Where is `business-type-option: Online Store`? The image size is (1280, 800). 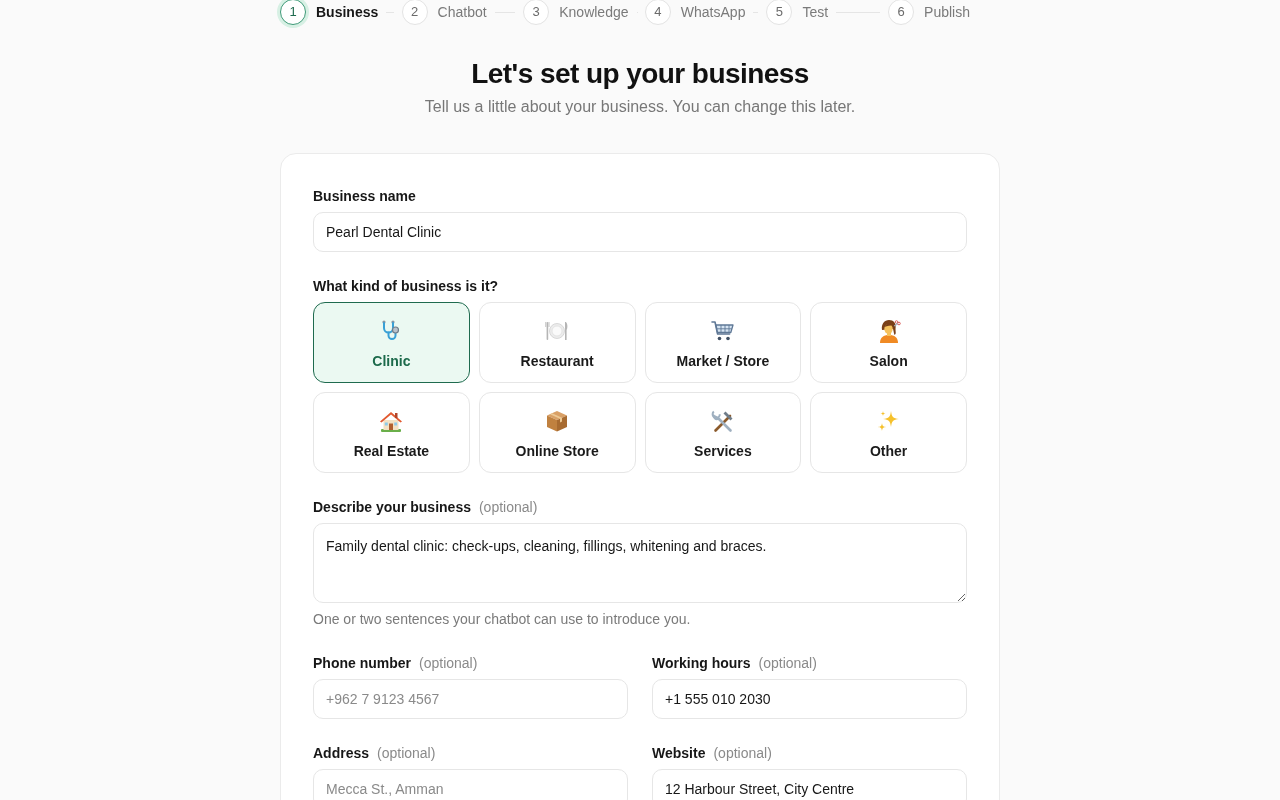
business-type-option: Online Store is located at coordinates (557, 432).